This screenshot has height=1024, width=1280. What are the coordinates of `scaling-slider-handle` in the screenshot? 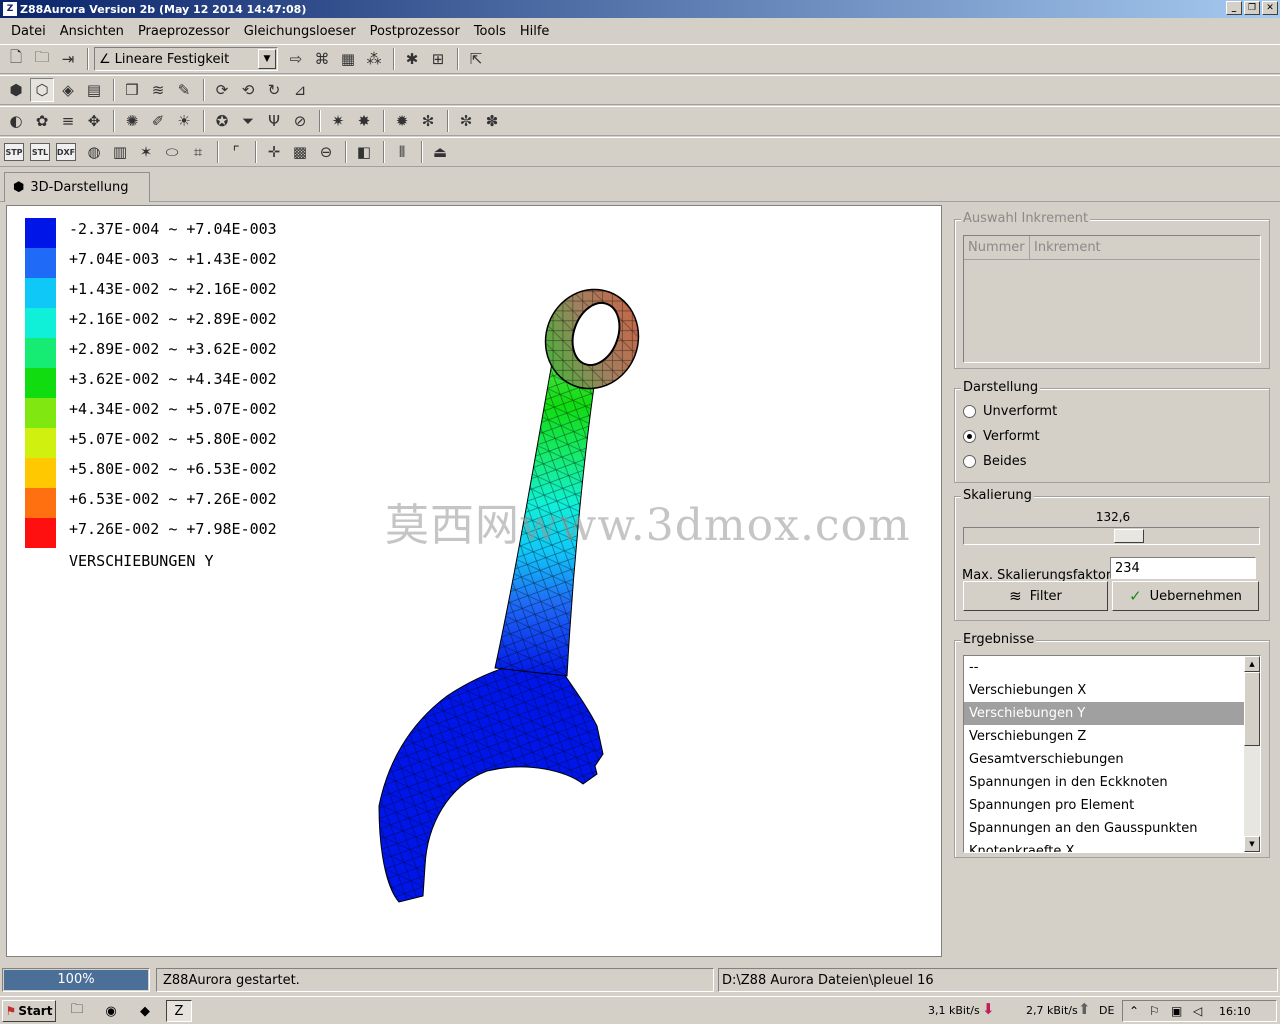 It's located at (1129, 536).